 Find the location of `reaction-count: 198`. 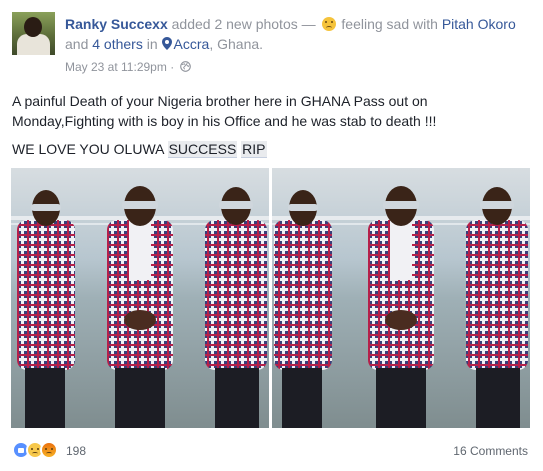

reaction-count: 198 is located at coordinates (76, 451).